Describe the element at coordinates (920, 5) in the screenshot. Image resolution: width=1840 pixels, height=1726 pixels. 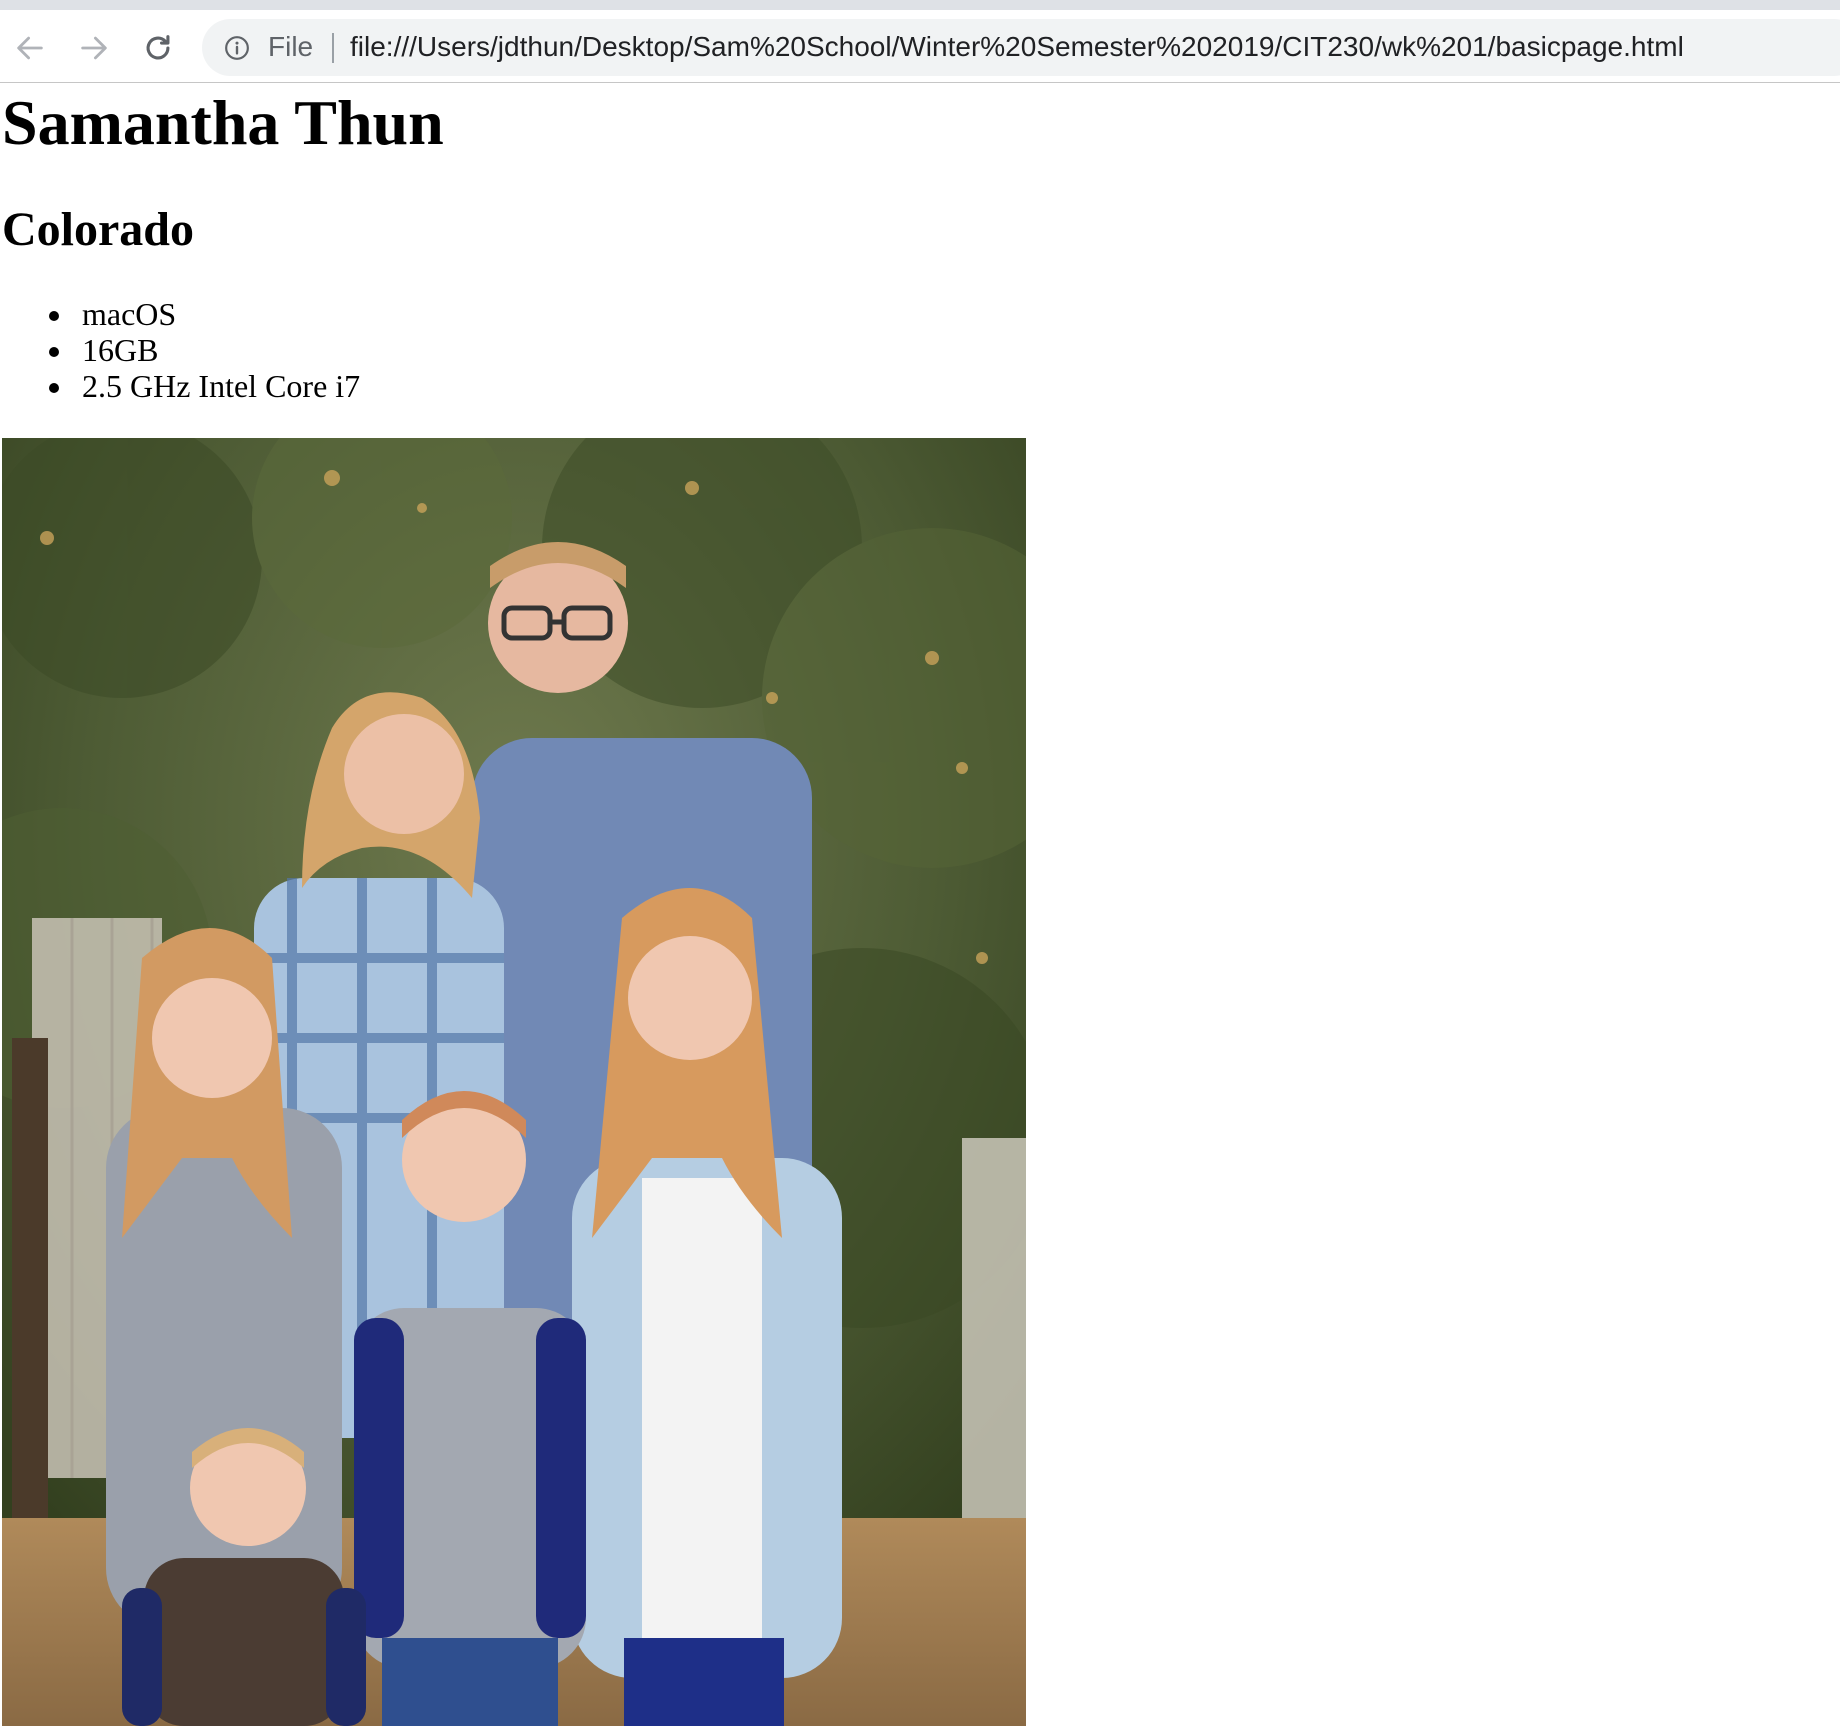
I see `browser-tab-strip` at that location.